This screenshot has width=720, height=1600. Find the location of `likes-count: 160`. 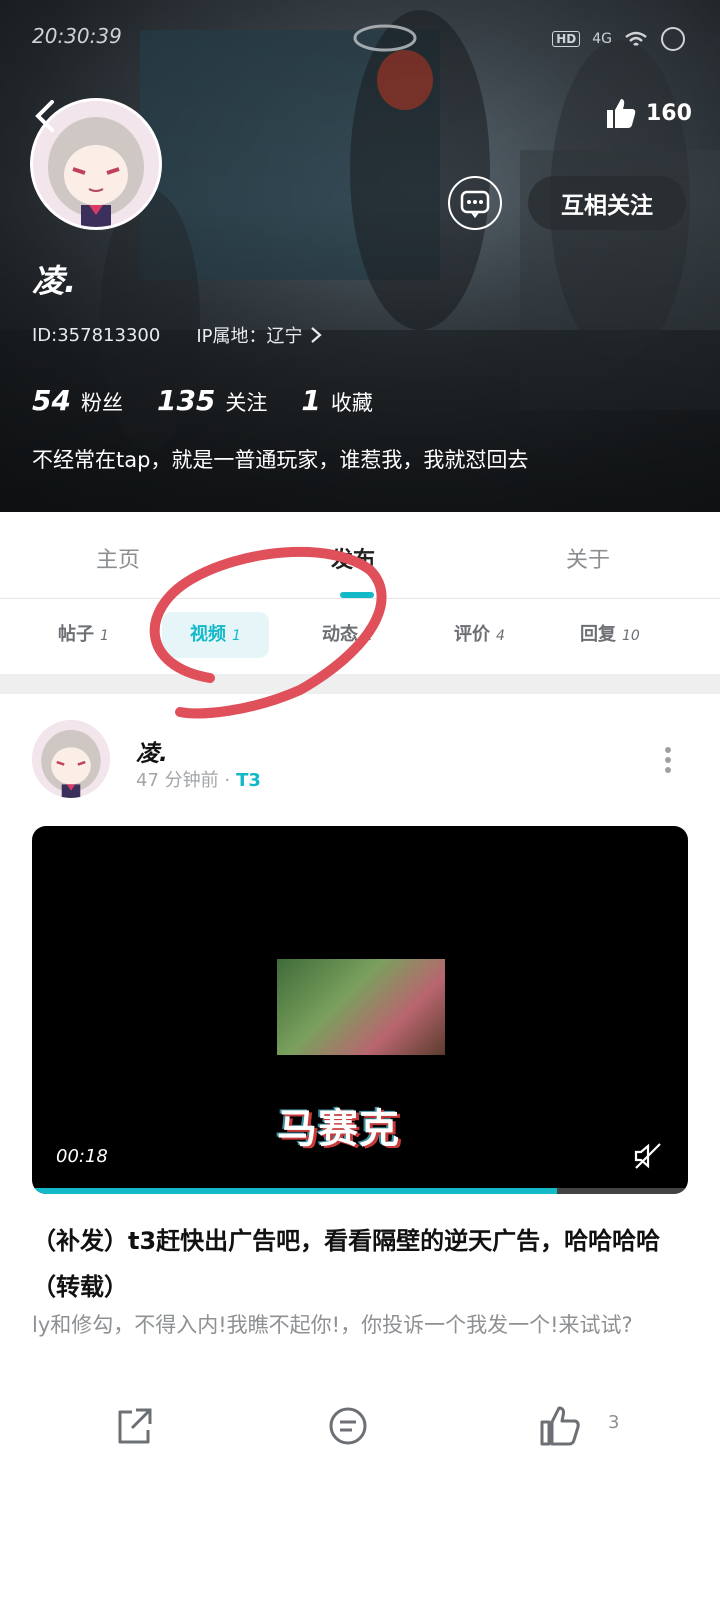

likes-count: 160 is located at coordinates (669, 113).